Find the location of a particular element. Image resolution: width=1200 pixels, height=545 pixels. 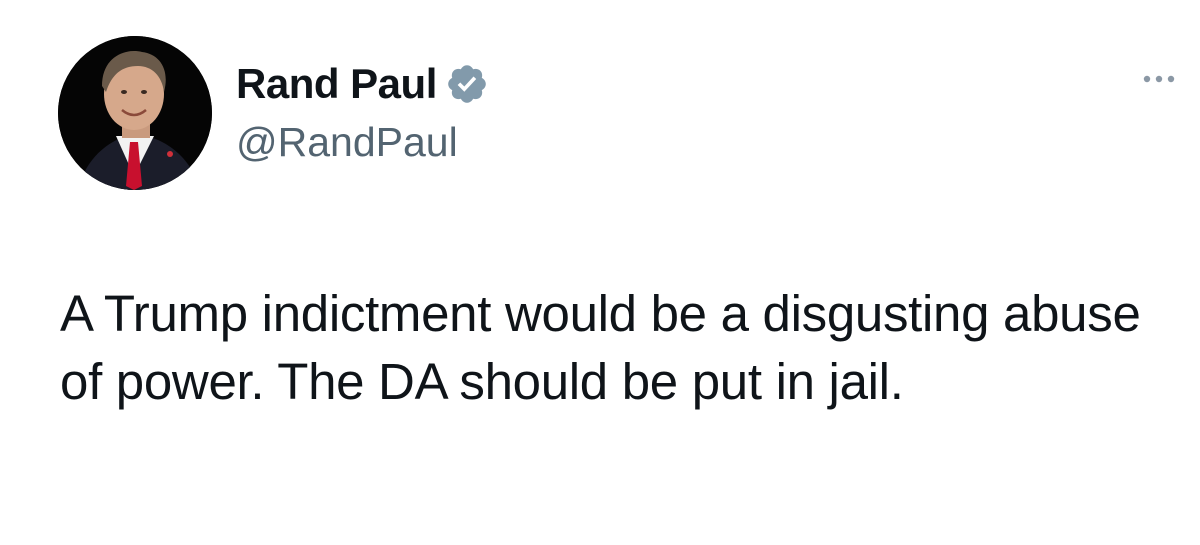

author-name-row: Rand Paul is located at coordinates (362, 84).